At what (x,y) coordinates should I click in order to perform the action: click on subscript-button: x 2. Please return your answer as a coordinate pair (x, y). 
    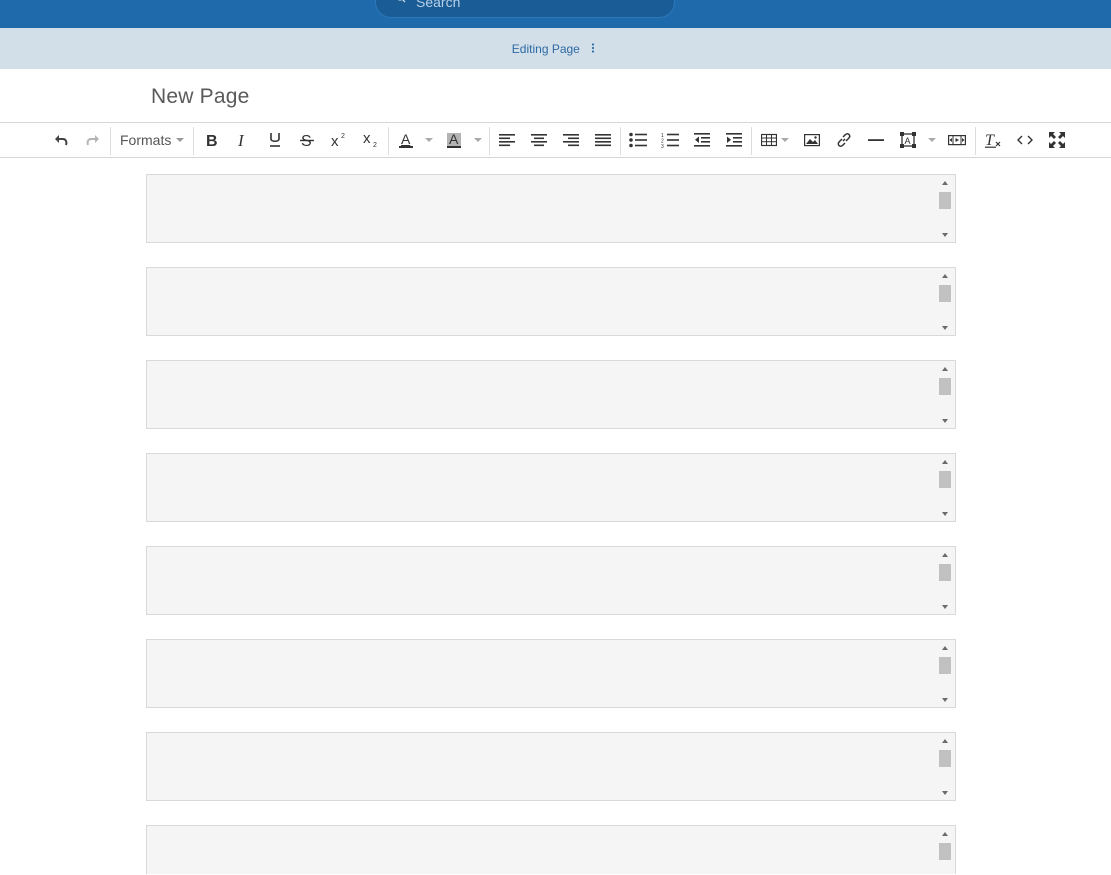
    Looking at the image, I should click on (371, 140).